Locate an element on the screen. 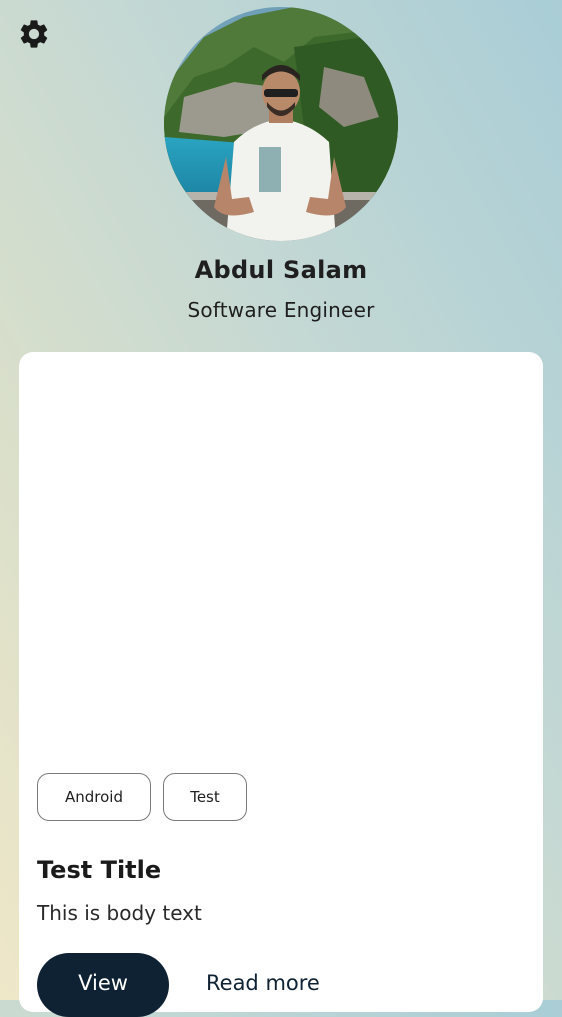  profile-role: Software Engineer is located at coordinates (281, 310).